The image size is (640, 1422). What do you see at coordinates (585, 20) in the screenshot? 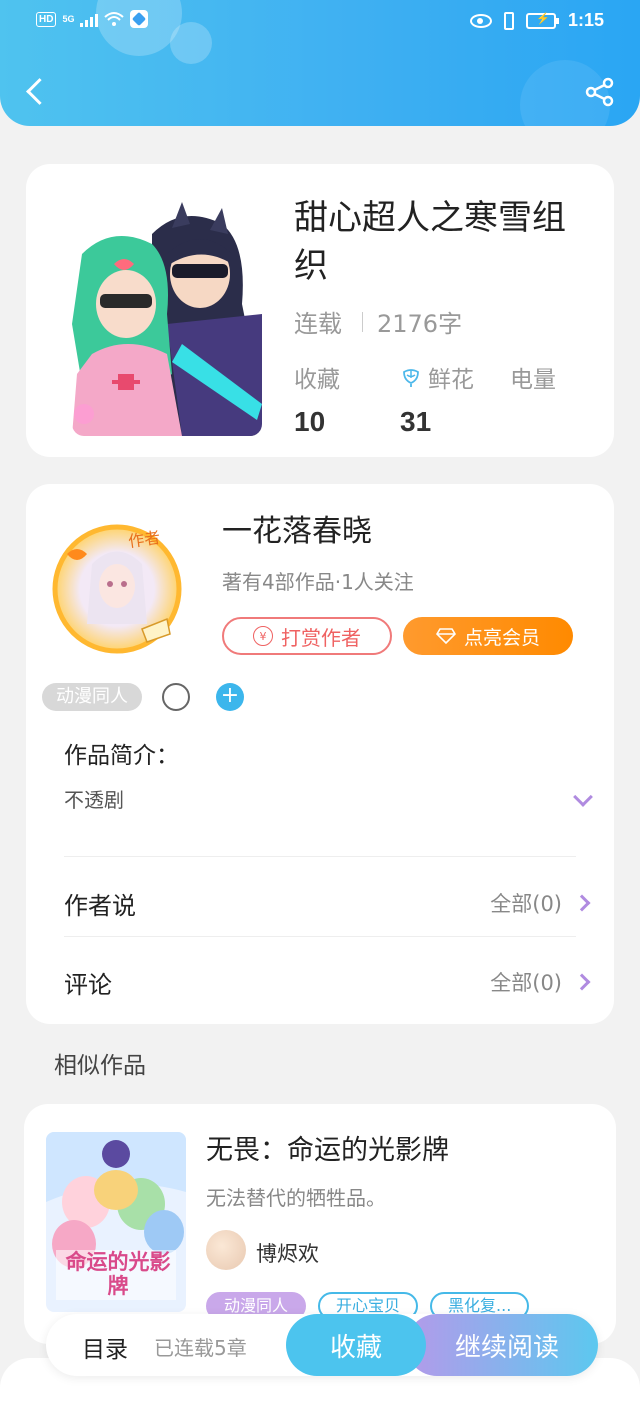
I see `clock: 1:15` at bounding box center [585, 20].